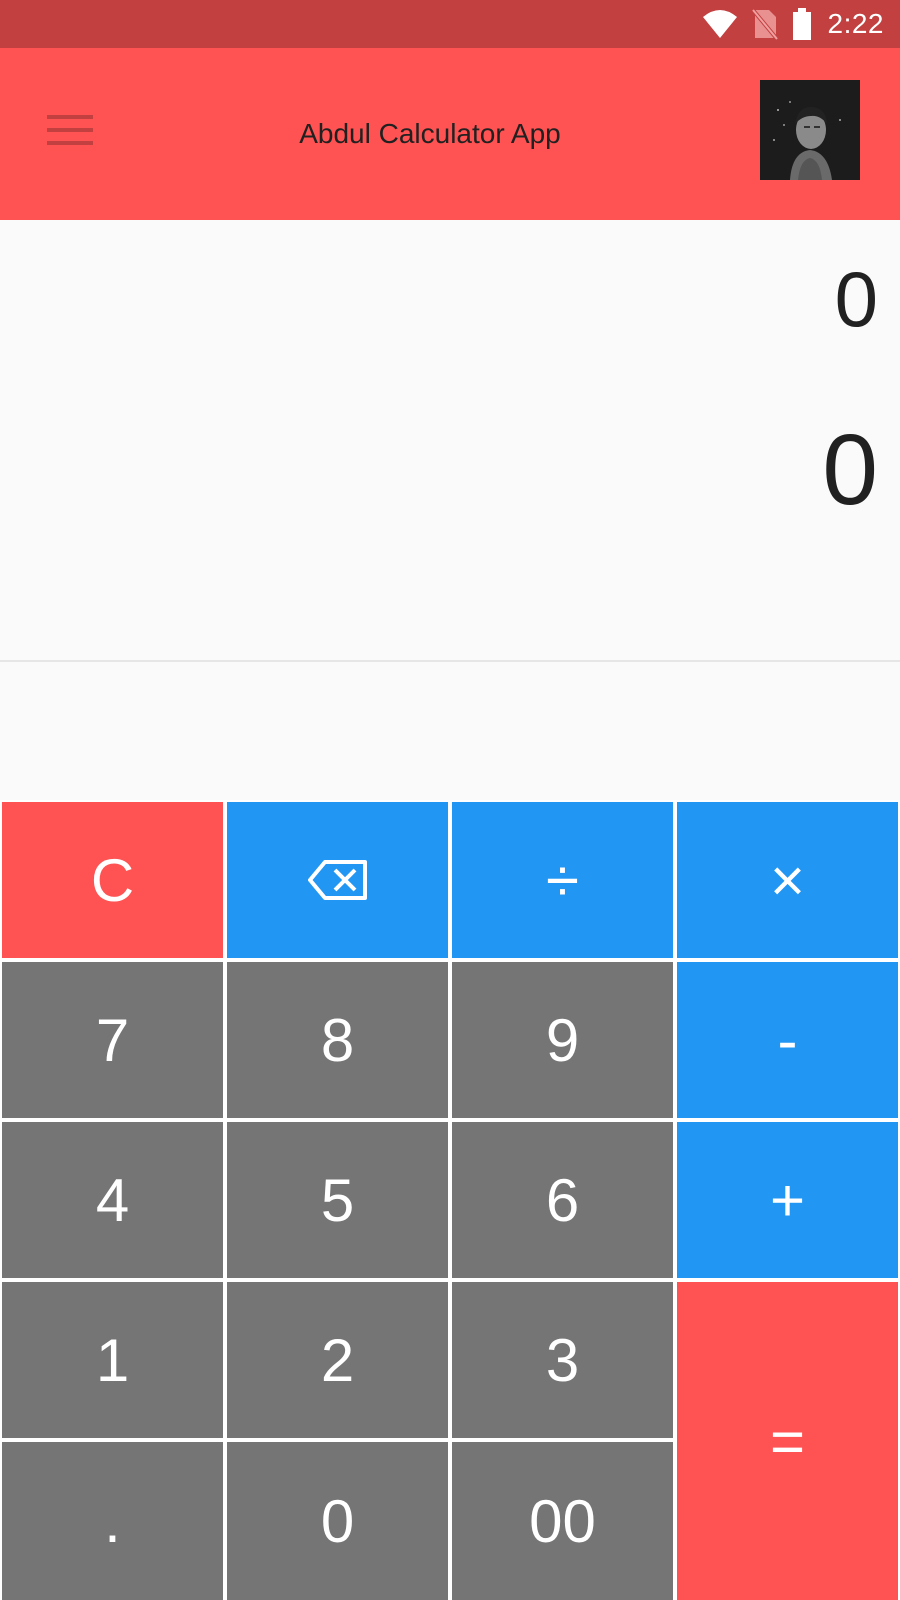 Image resolution: width=900 pixels, height=1600 pixels. I want to click on divide-button: ÷, so click(562, 880).